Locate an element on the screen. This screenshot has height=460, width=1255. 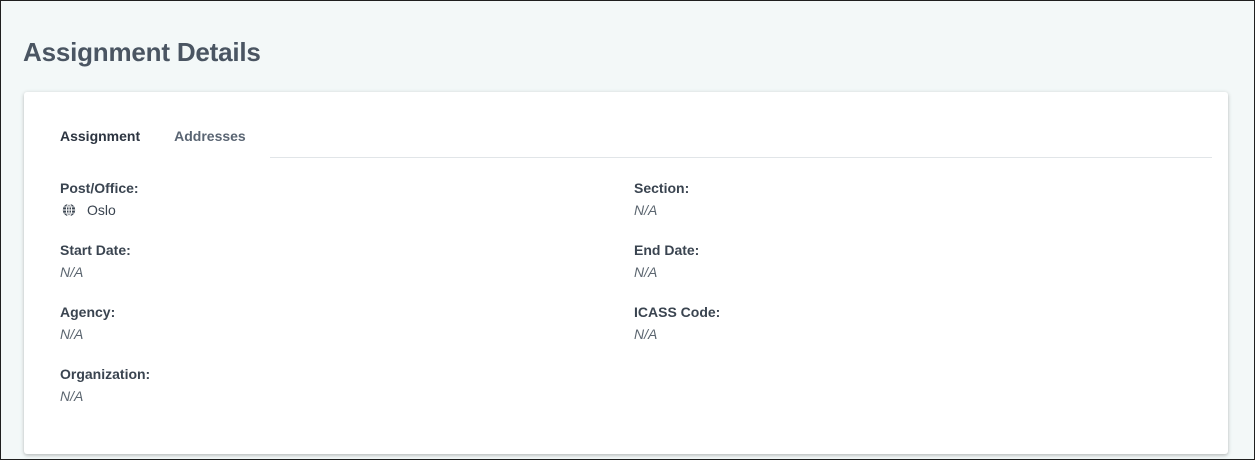
start-date-label: Start Date: is located at coordinates (95, 250).